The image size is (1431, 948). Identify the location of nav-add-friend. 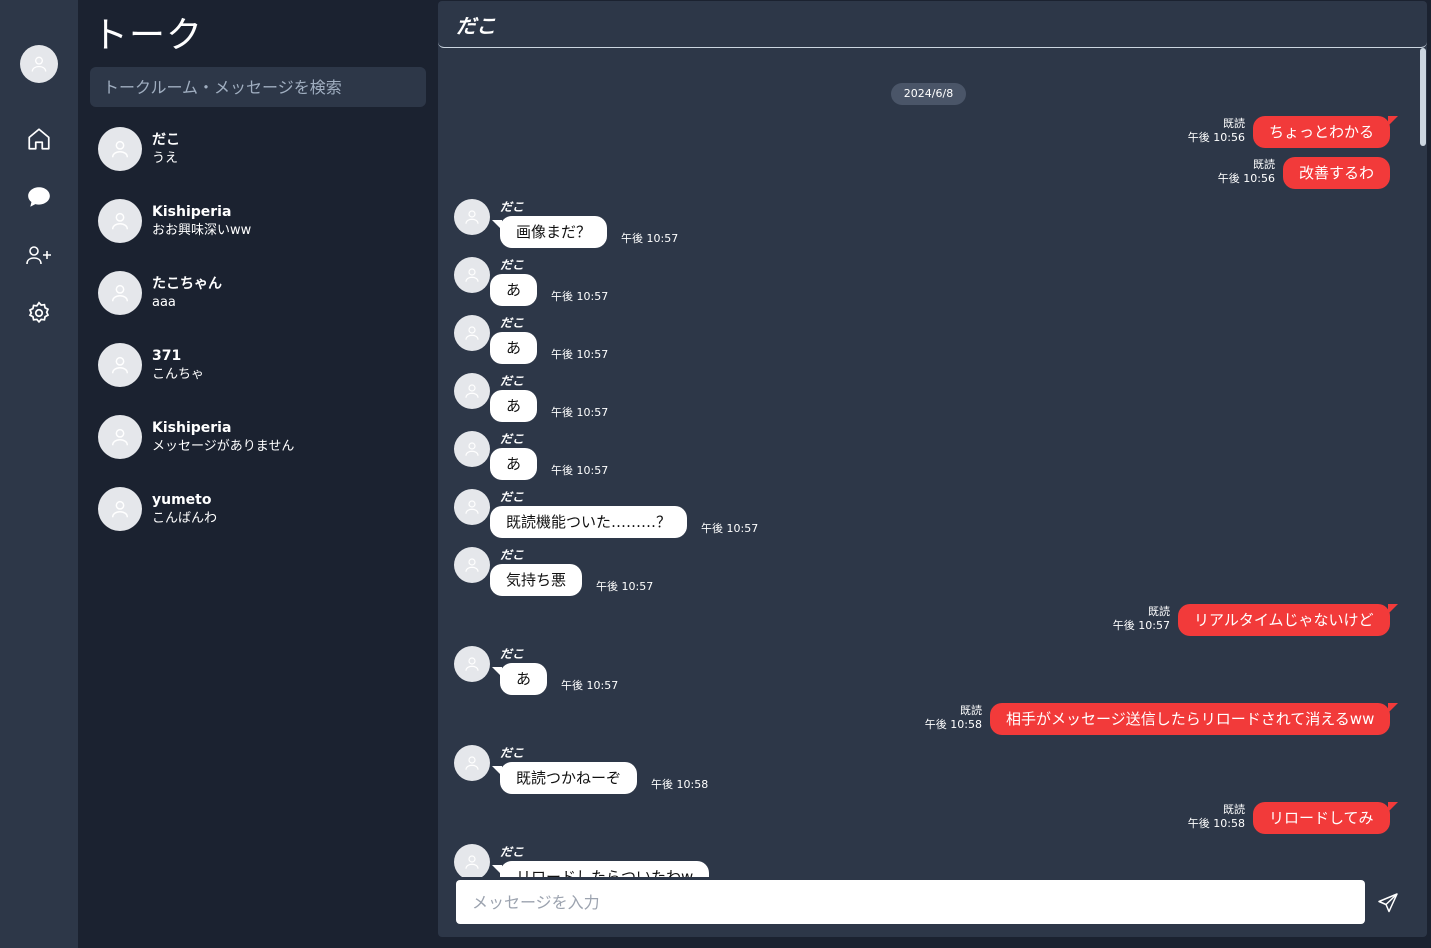
(39, 255).